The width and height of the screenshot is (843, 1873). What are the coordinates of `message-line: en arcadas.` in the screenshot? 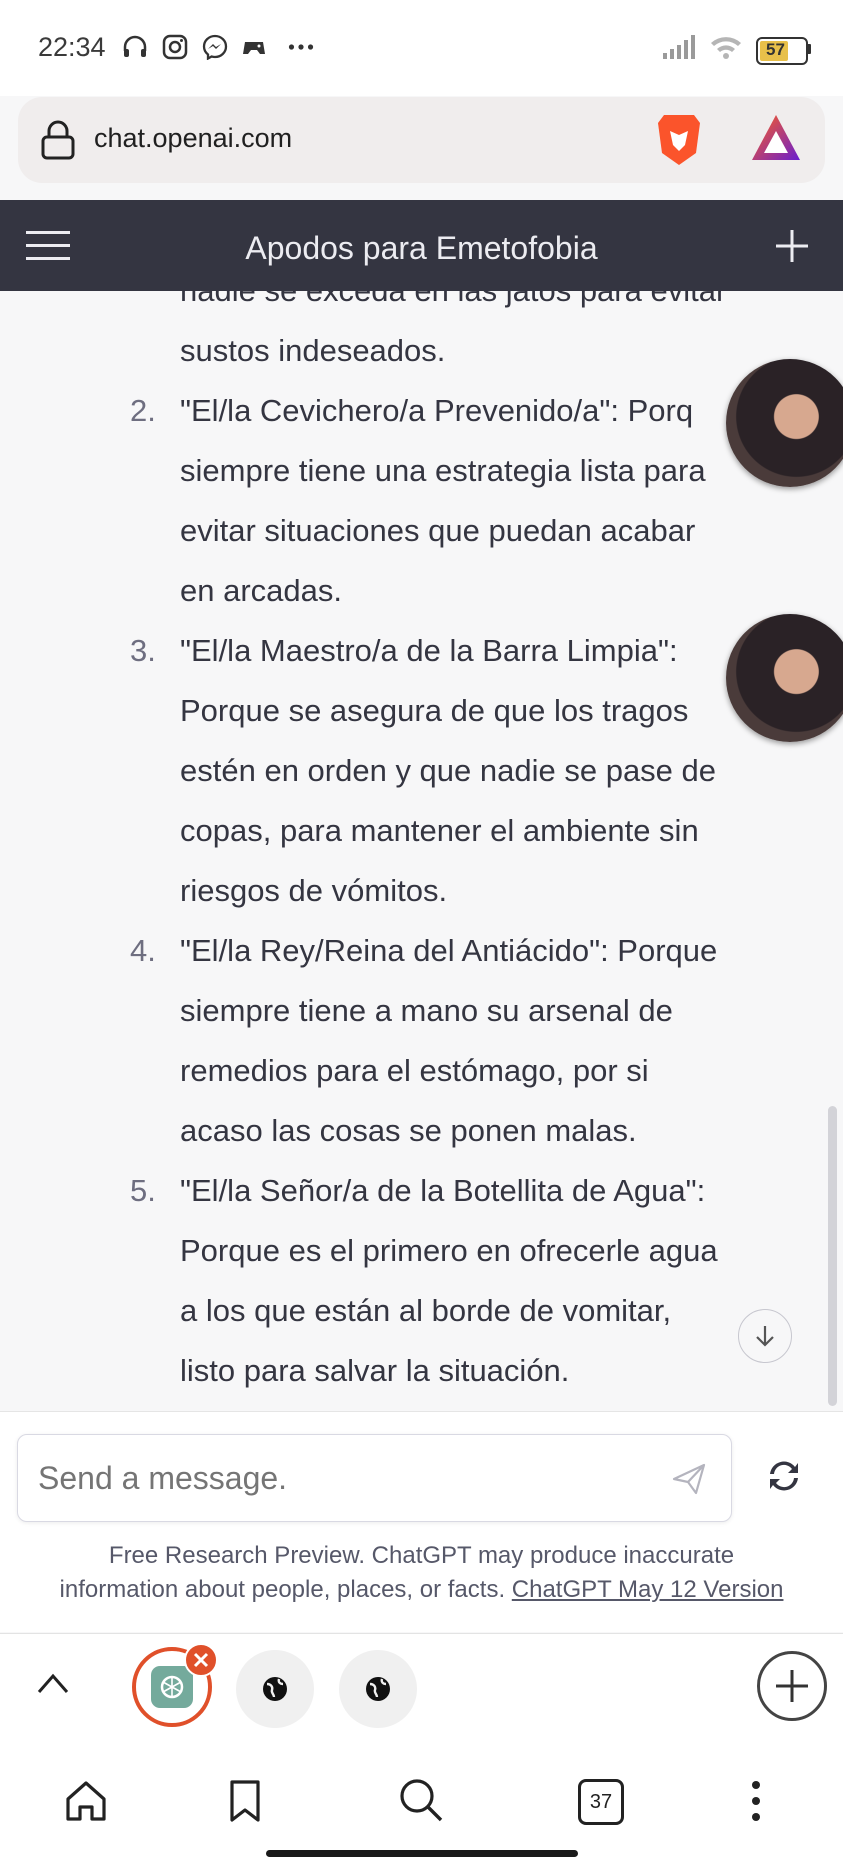 It's located at (261, 590).